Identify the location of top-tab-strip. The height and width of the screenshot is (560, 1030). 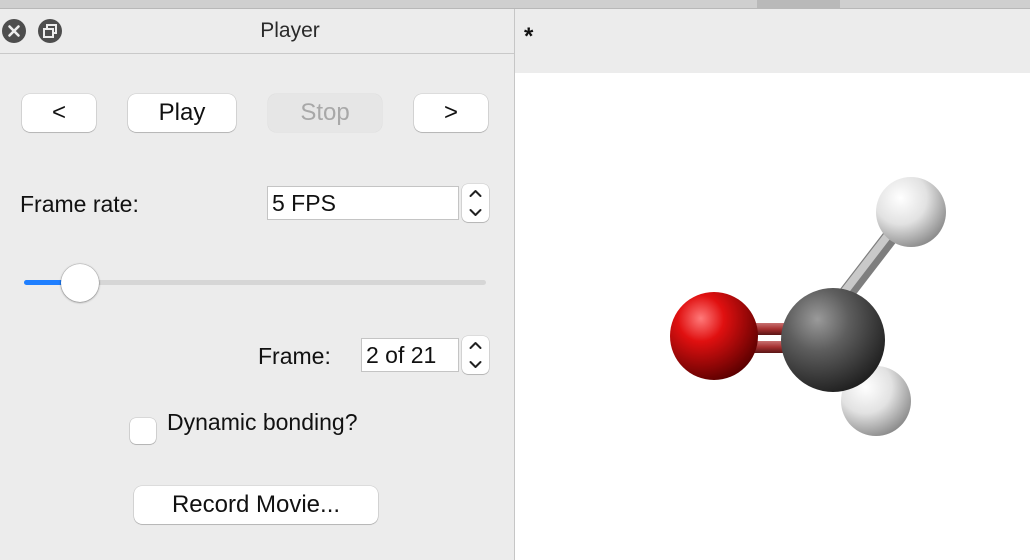
(515, 4).